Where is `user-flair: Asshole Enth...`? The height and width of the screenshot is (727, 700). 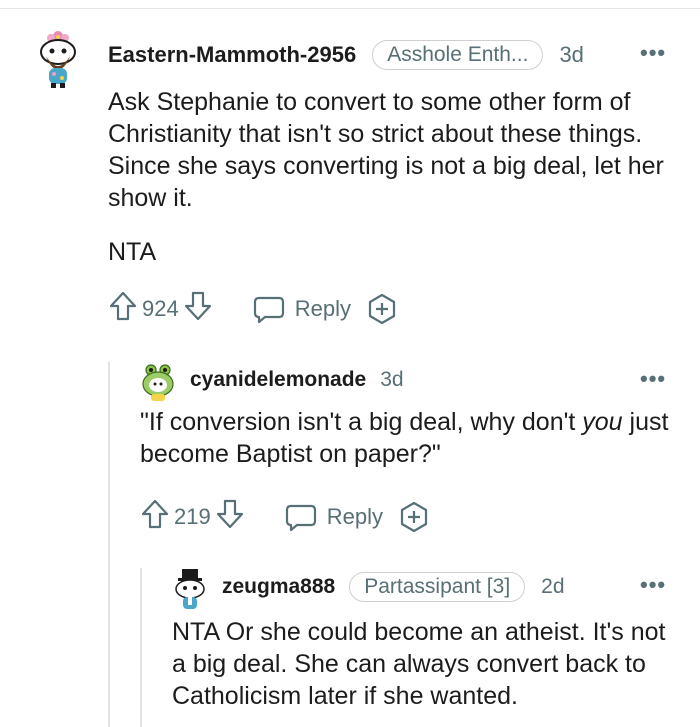 user-flair: Asshole Enth... is located at coordinates (458, 55).